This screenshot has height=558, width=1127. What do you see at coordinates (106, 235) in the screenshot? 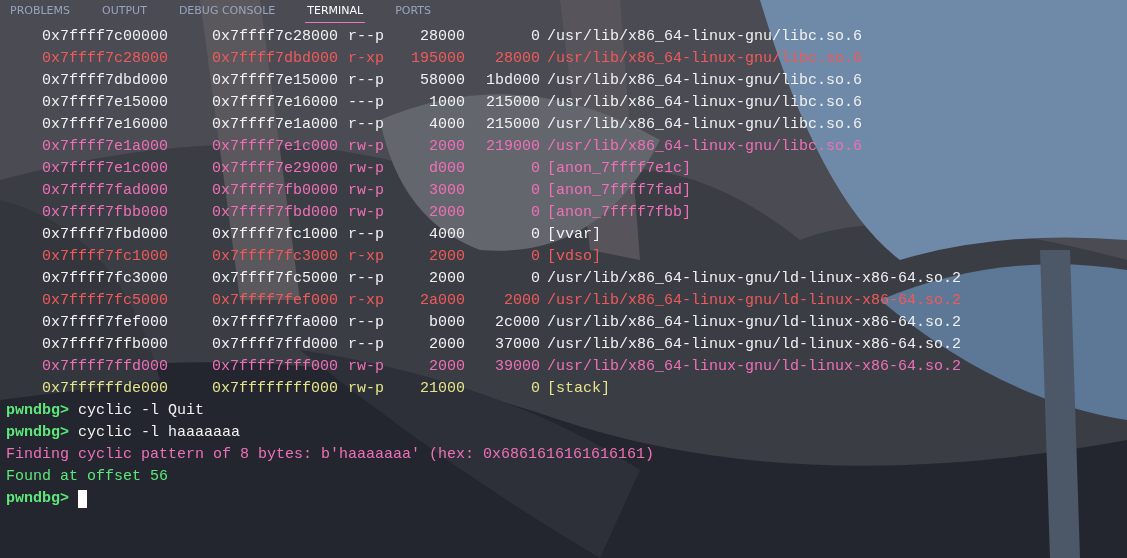
I see `start-address: 0x7ffff7fbd000` at bounding box center [106, 235].